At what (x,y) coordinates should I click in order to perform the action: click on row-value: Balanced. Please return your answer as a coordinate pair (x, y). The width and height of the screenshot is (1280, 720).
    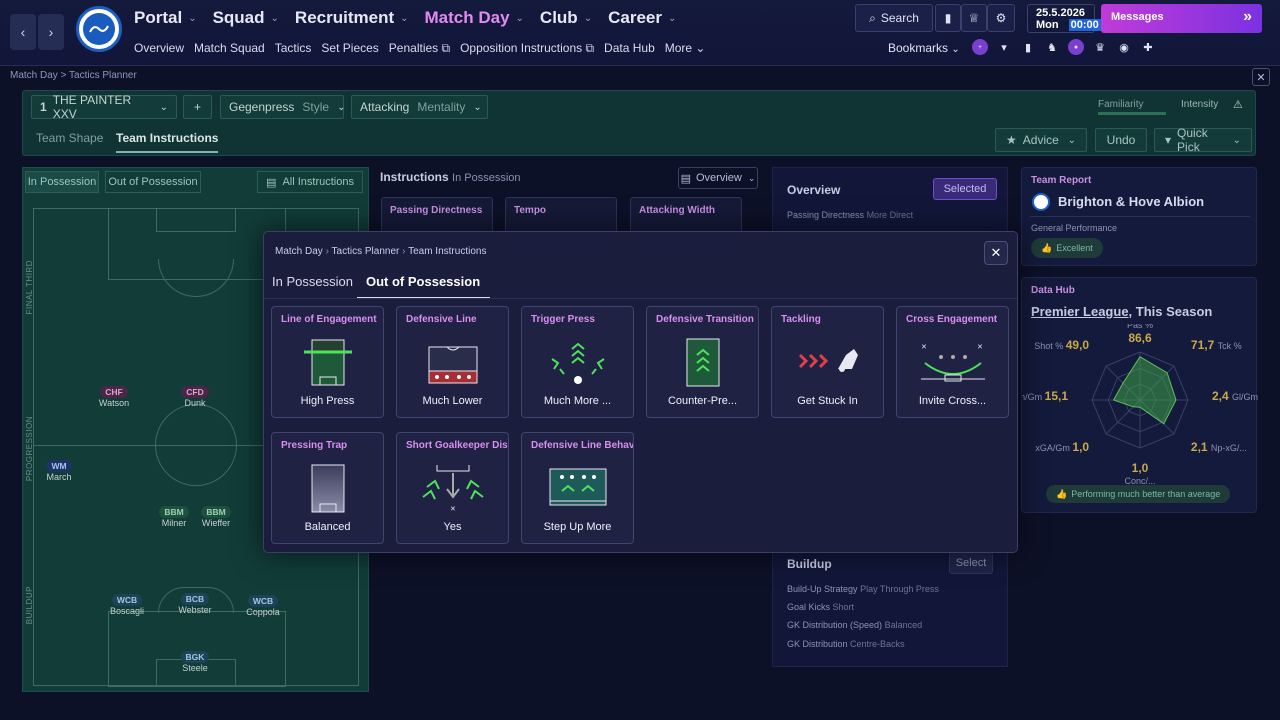
    Looking at the image, I should click on (903, 625).